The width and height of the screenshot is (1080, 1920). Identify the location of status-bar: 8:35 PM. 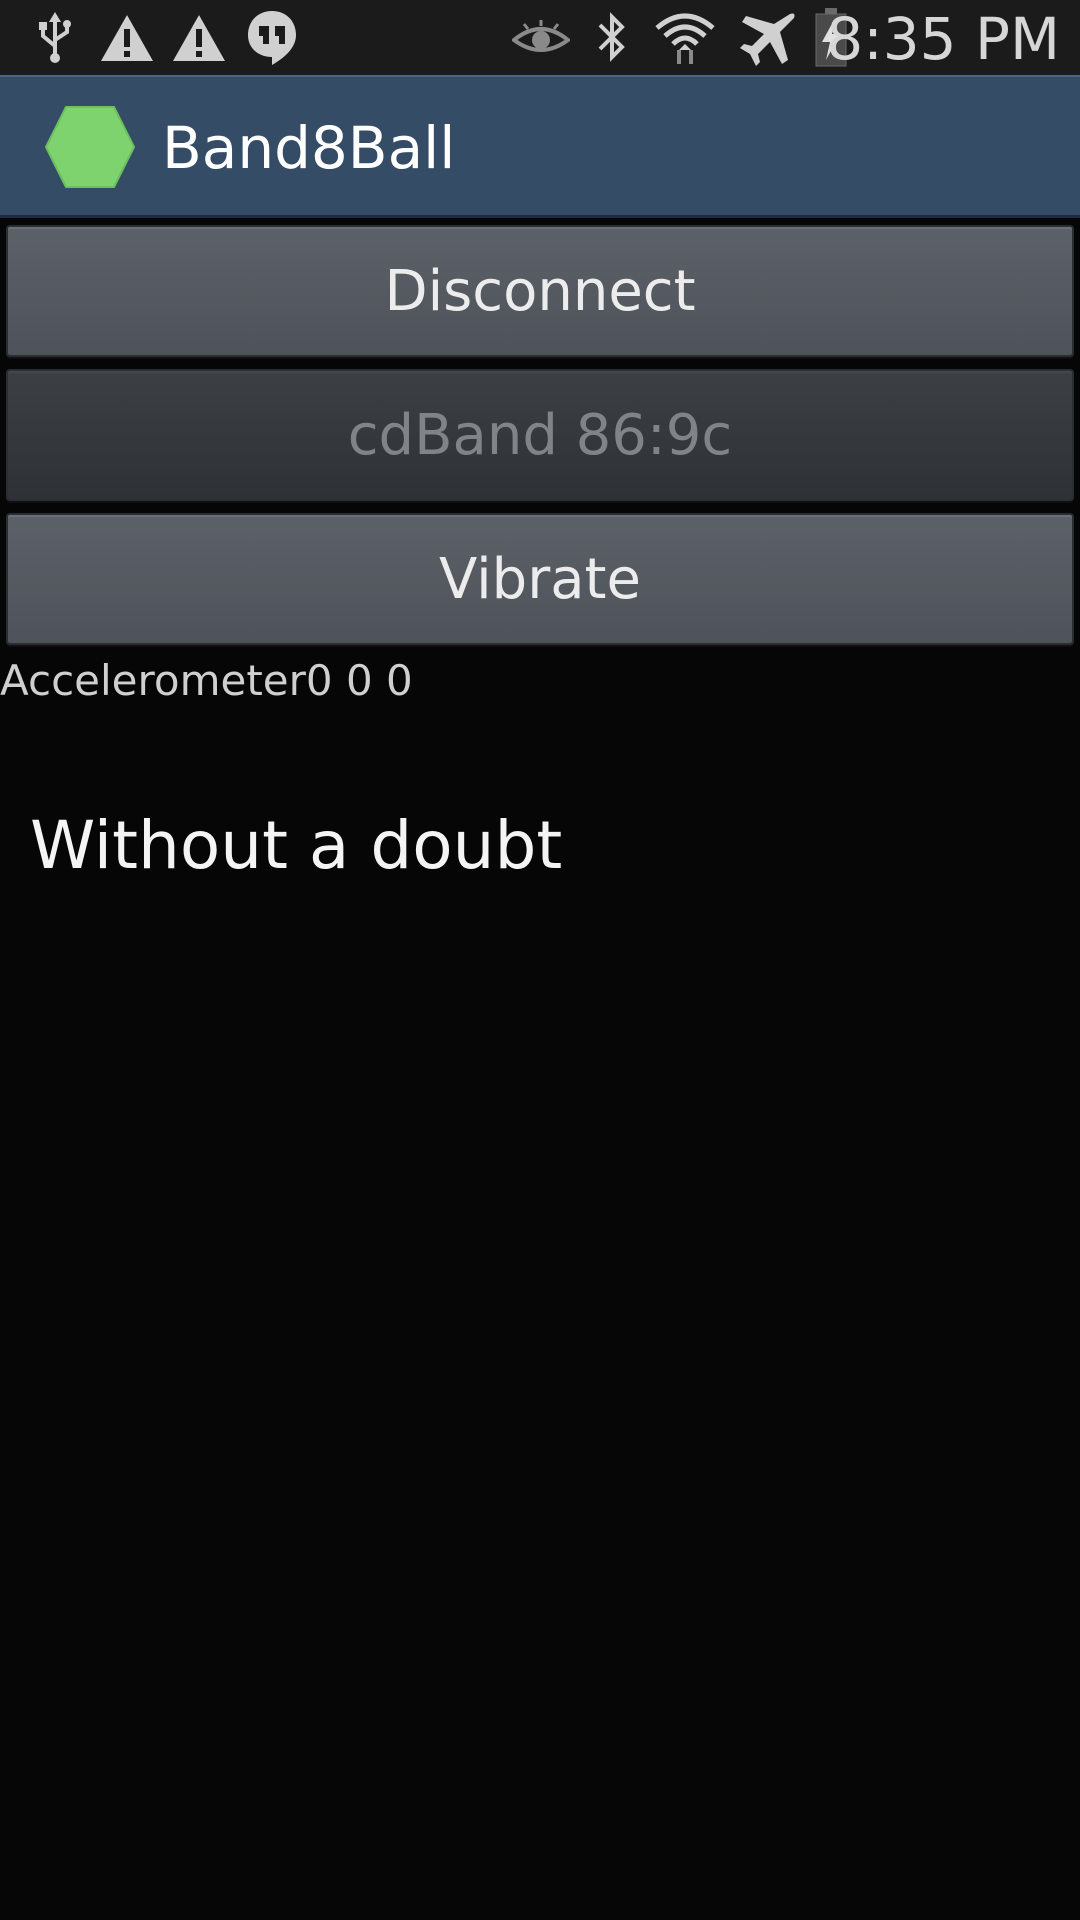
(540, 37).